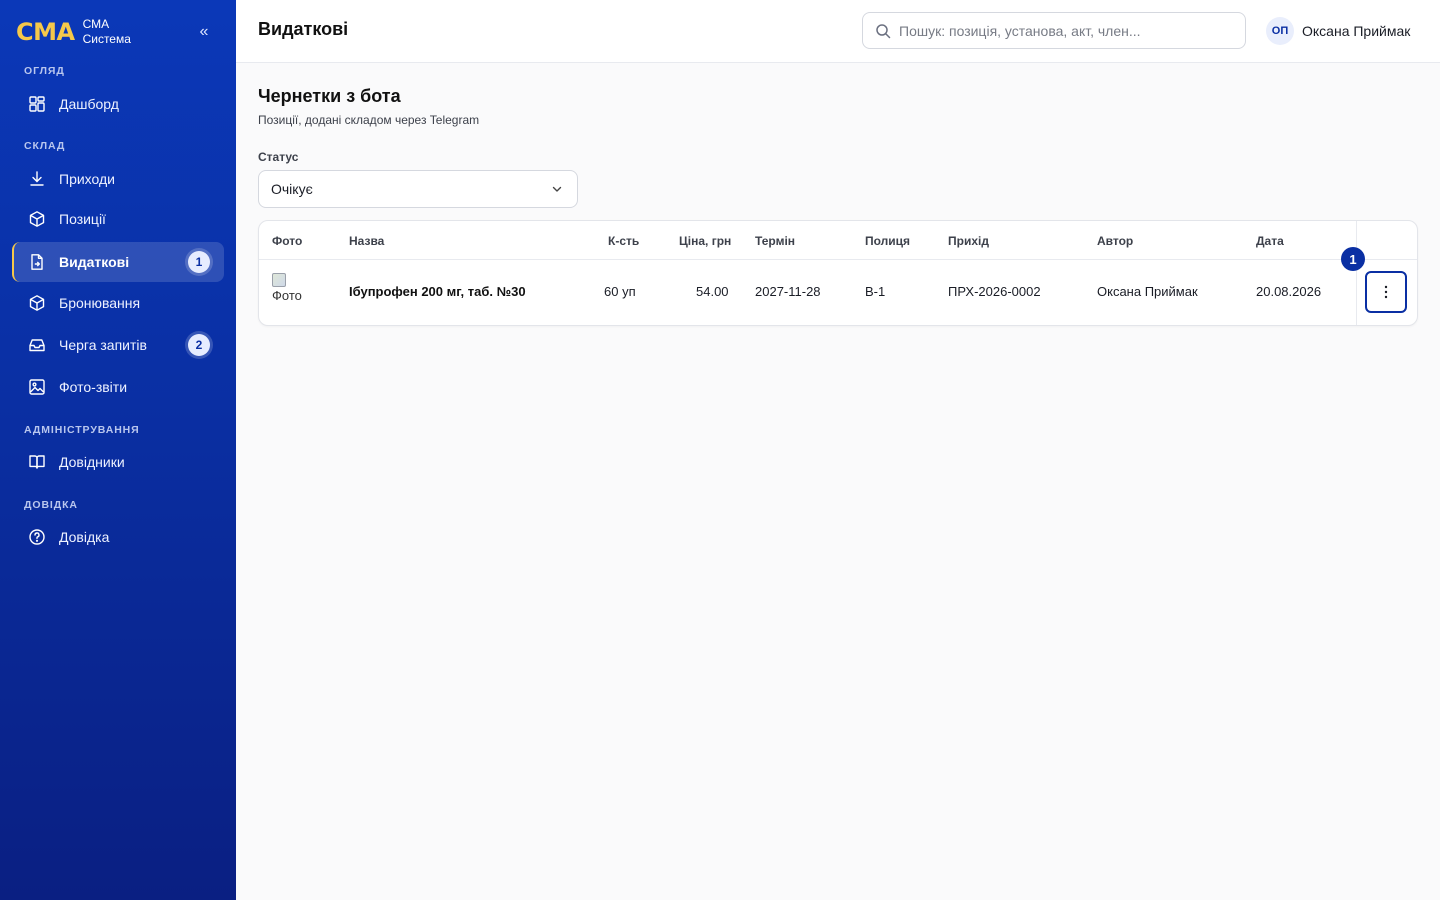 Image resolution: width=1440 pixels, height=900 pixels. I want to click on cell-date: 20.08.2026, so click(1289, 291).